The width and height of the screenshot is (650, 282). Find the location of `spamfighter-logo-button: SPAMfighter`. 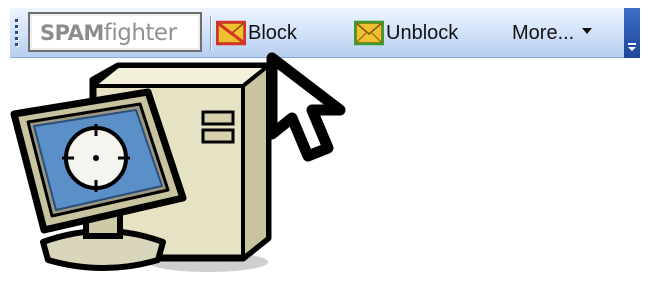

spamfighter-logo-button: SPAMfighter is located at coordinates (115, 32).